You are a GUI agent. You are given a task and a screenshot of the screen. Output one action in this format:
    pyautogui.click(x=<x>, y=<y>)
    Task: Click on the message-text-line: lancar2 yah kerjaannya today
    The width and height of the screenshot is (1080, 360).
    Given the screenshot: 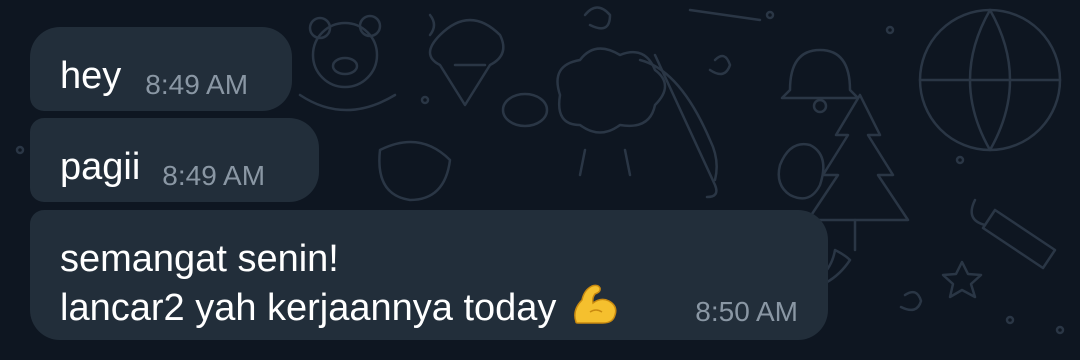 What is the action you would take?
    pyautogui.click(x=430, y=306)
    